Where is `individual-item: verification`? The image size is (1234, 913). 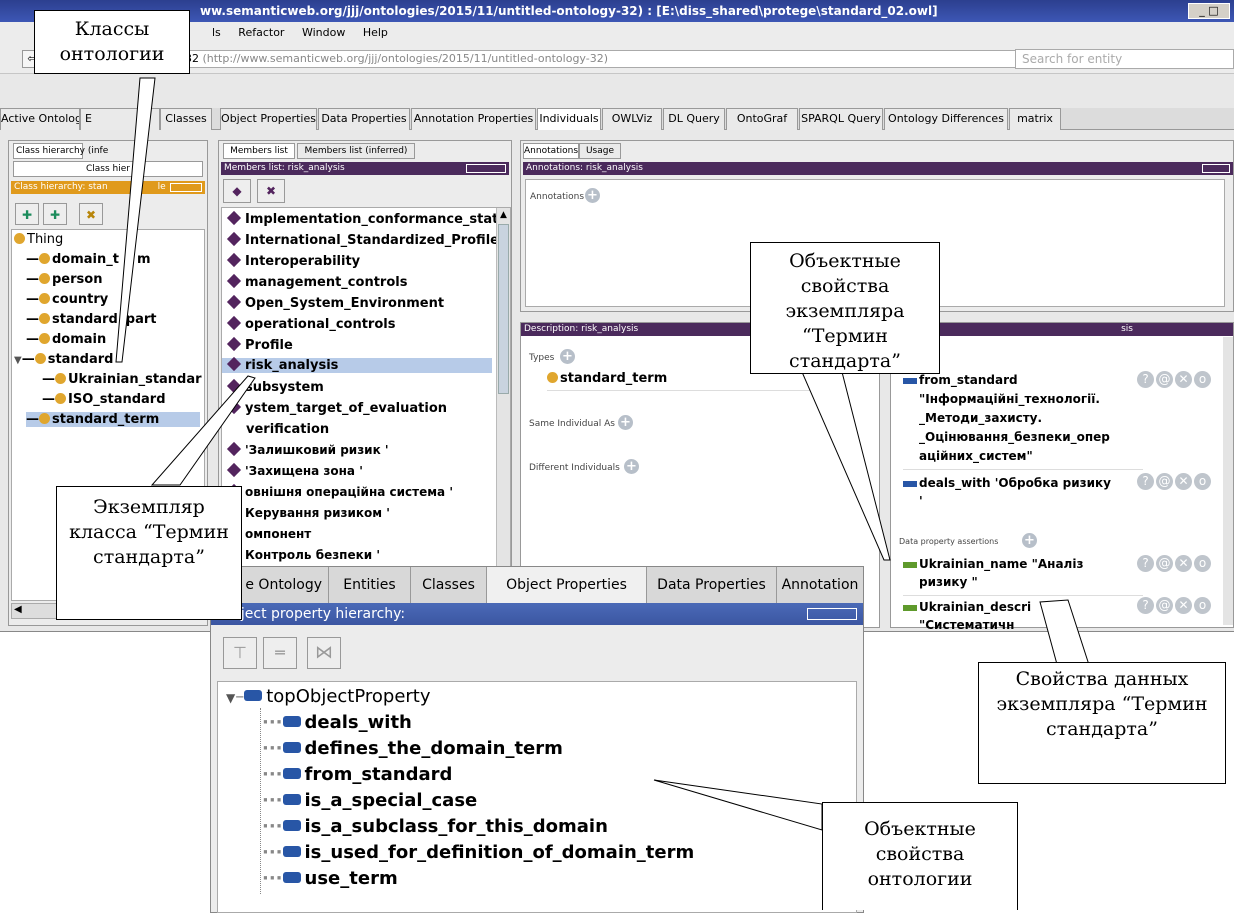 individual-item: verification is located at coordinates (287, 429).